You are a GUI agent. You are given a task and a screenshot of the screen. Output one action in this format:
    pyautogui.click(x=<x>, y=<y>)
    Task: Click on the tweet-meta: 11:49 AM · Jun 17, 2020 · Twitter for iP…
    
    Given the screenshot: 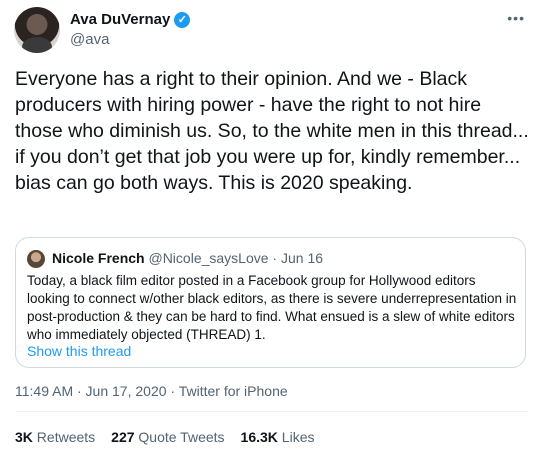 What is the action you would take?
    pyautogui.click(x=151, y=391)
    